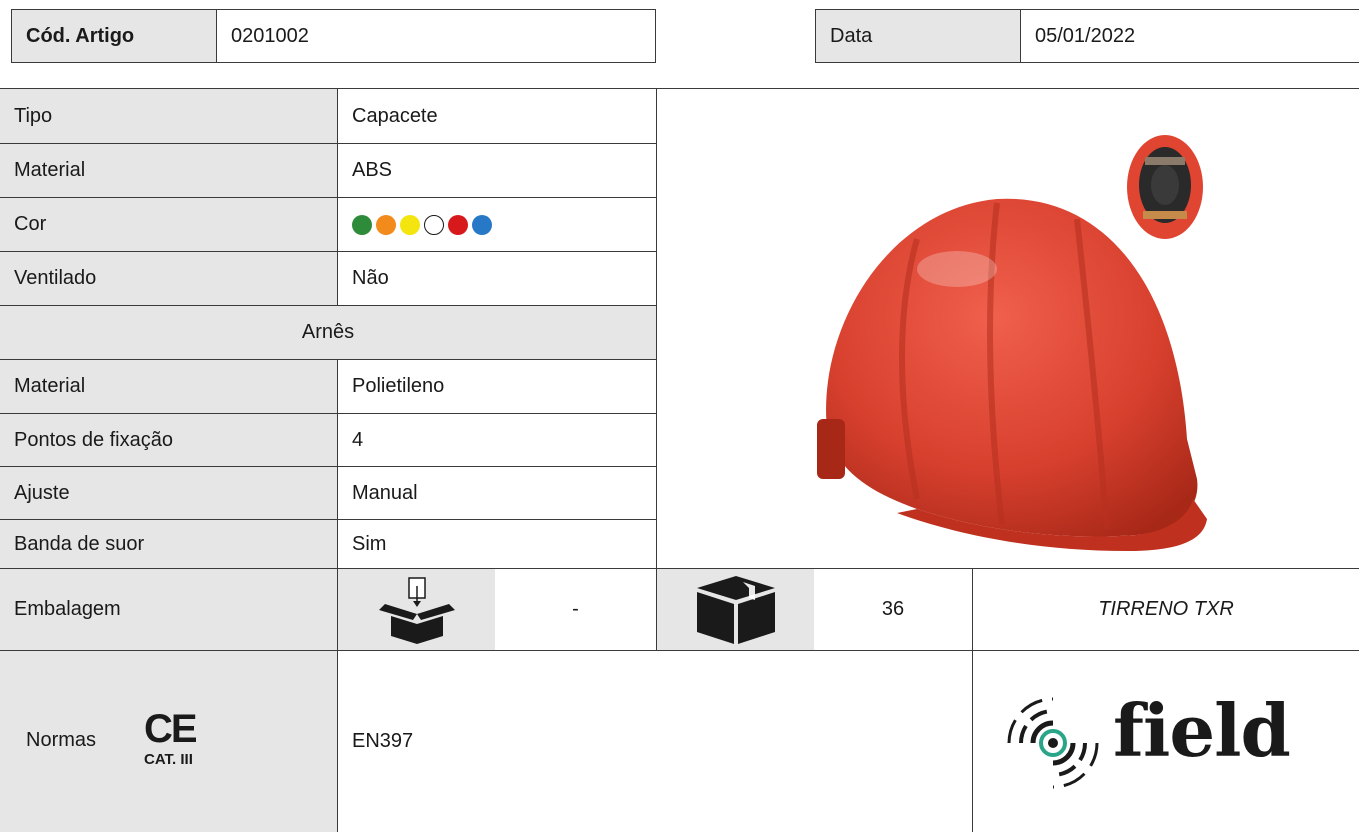 The image size is (1359, 832). What do you see at coordinates (168, 544) in the screenshot?
I see `sweatband-label: Banda de suor` at bounding box center [168, 544].